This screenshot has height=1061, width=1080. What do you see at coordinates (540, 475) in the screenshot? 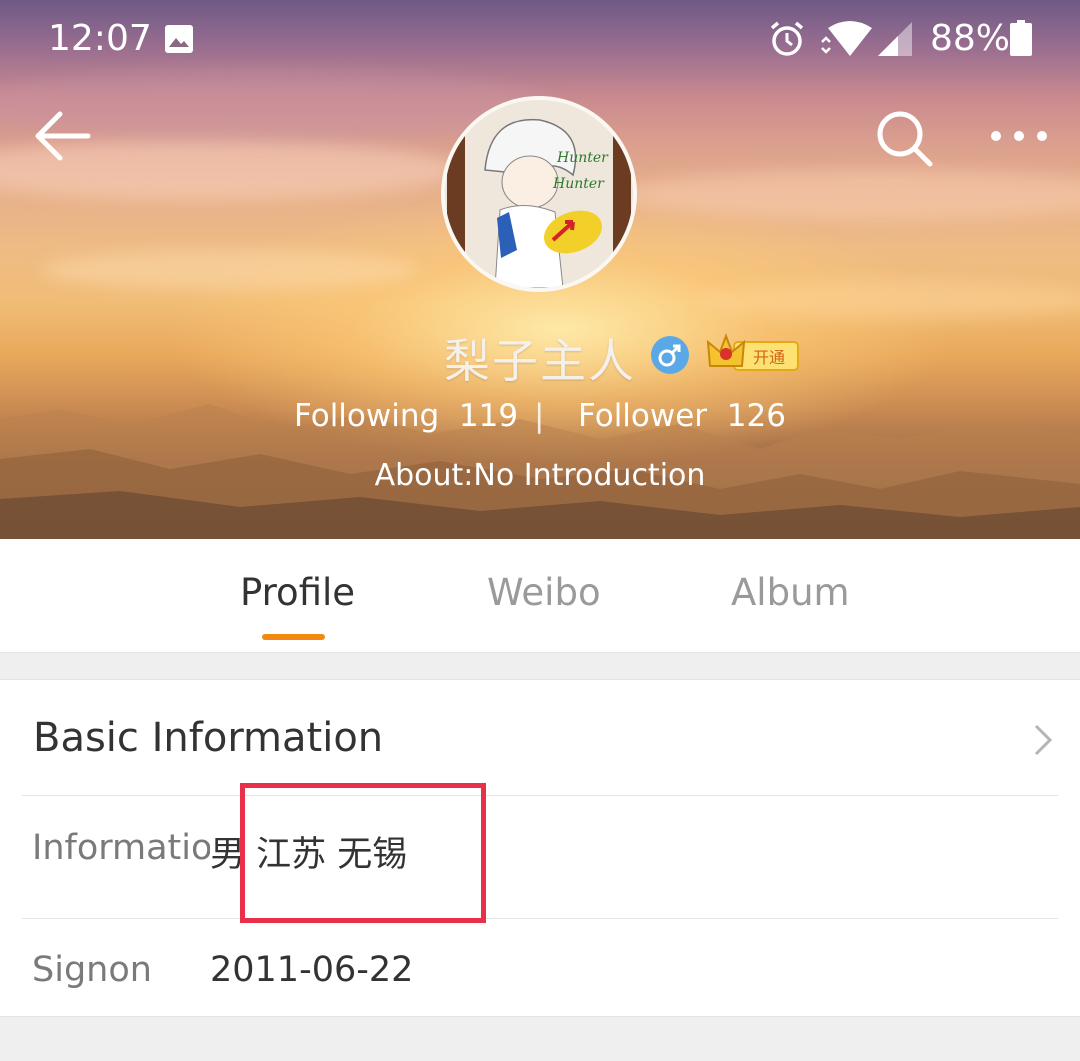
I see `about-text: About:No Introduction` at bounding box center [540, 475].